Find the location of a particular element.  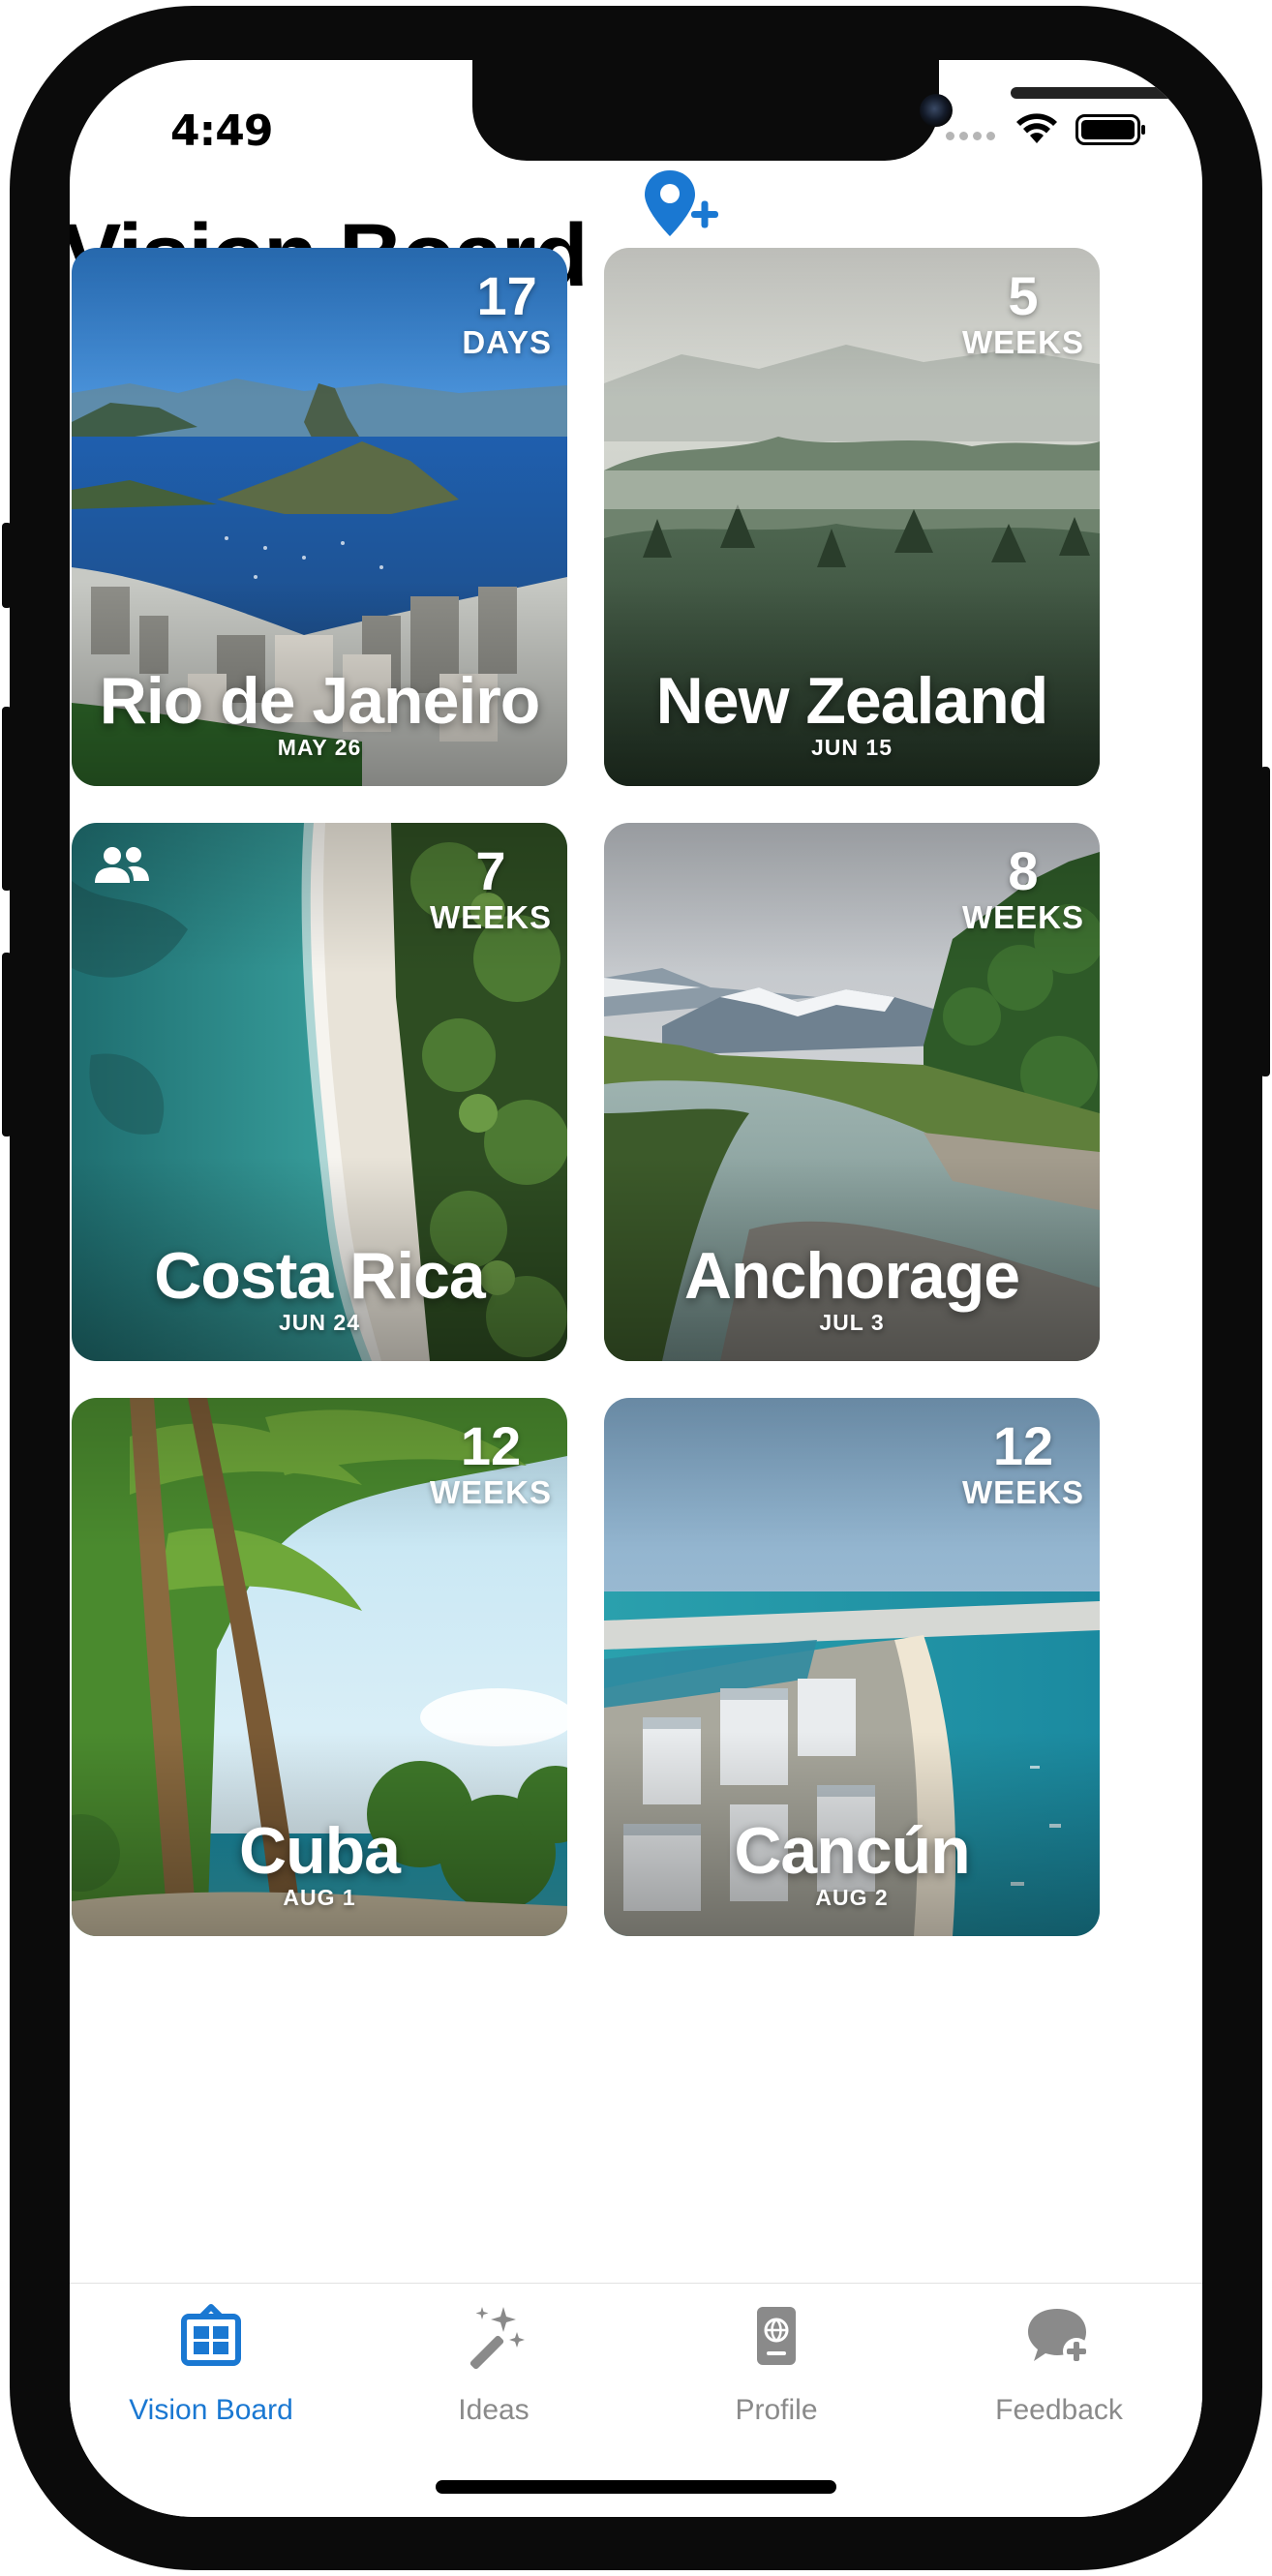

tab-ideas: Ideas is located at coordinates (493, 2361).